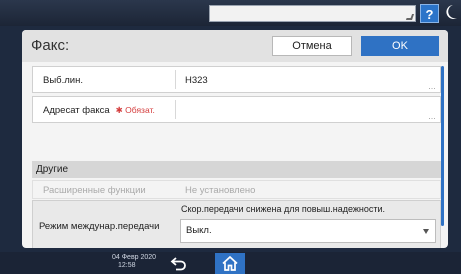 This screenshot has width=461, height=274. What do you see at coordinates (400, 46) in the screenshot?
I see `ok-button: OK` at bounding box center [400, 46].